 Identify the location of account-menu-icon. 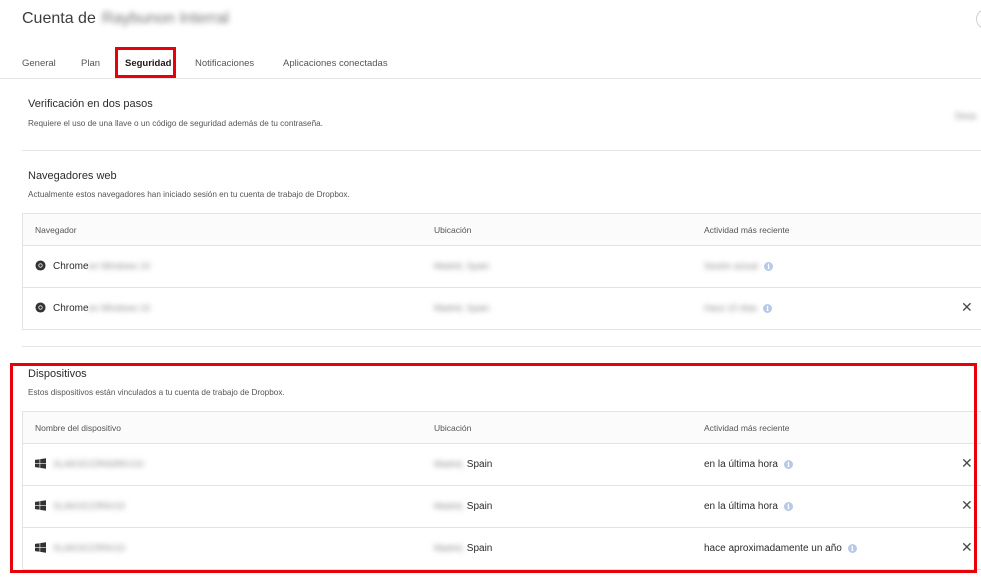
(978, 19).